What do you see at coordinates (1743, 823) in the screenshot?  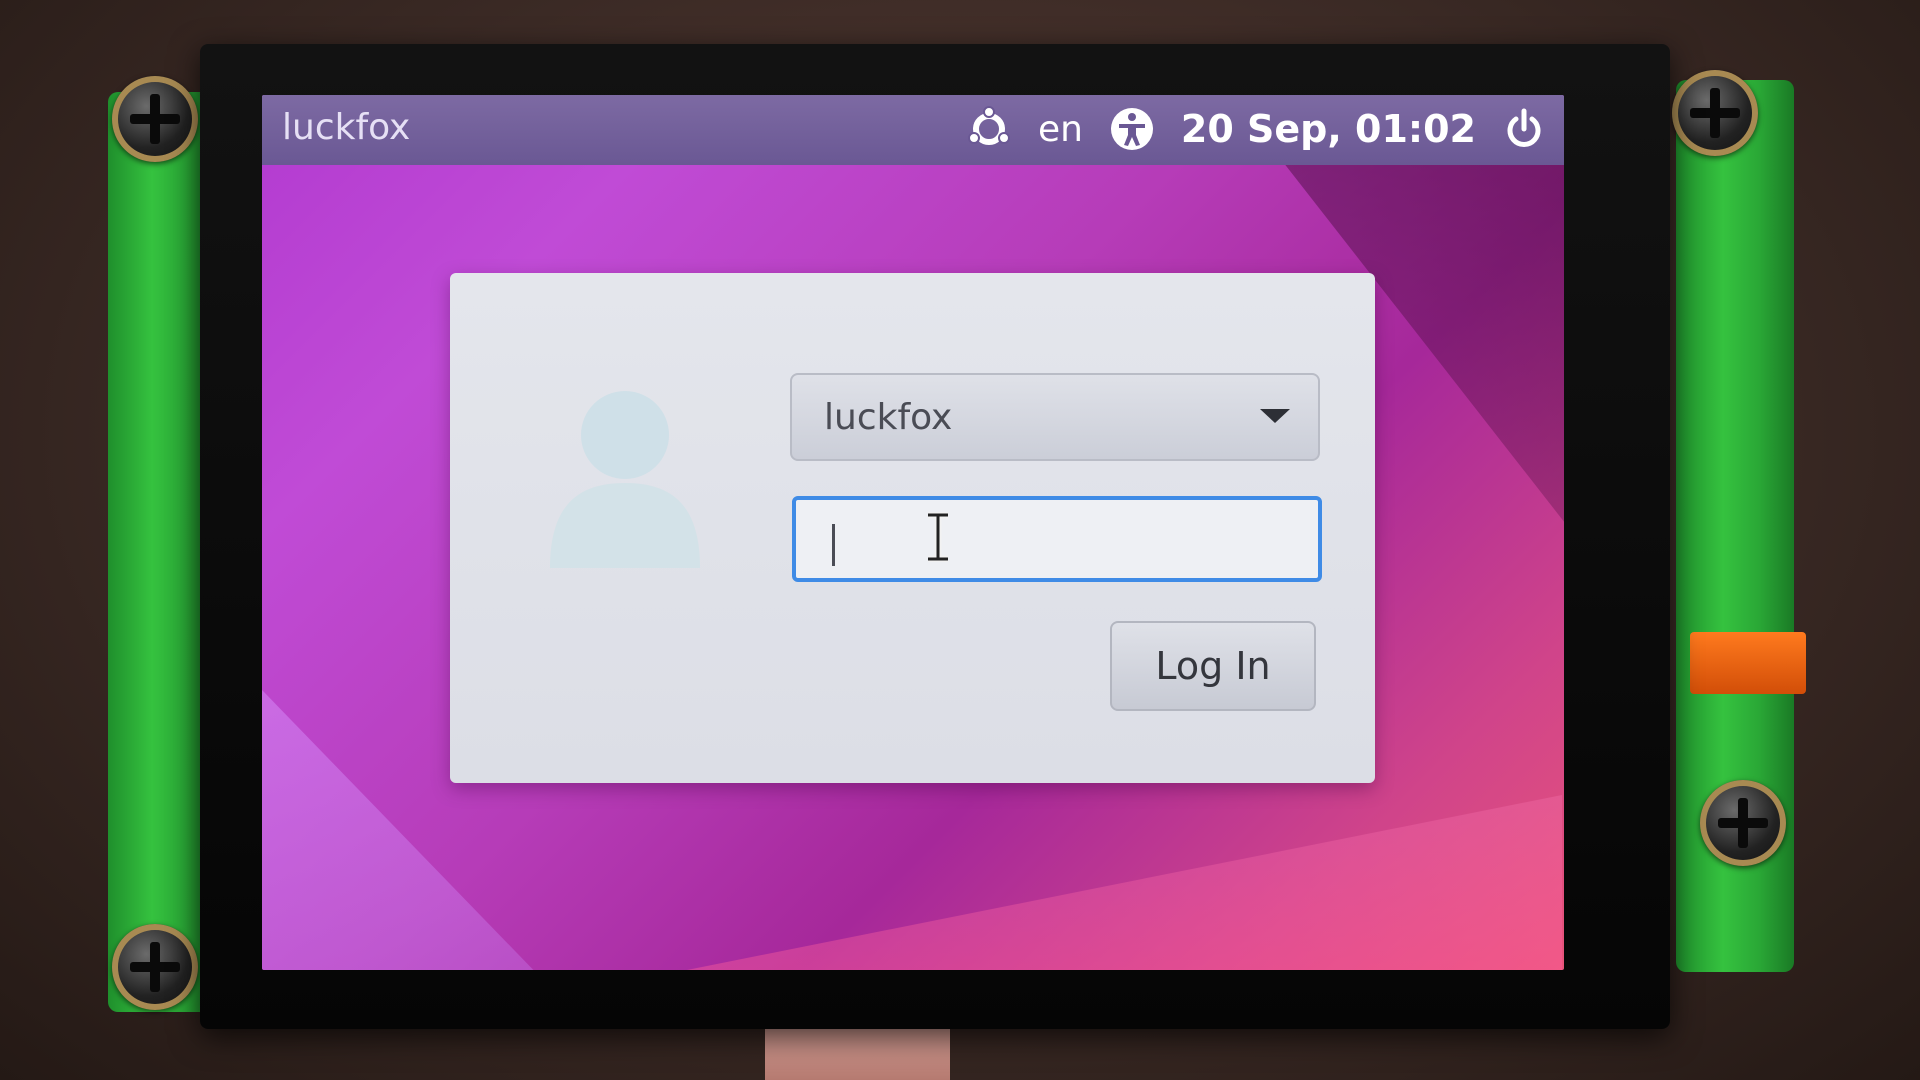 I see `screw-bottom-right` at bounding box center [1743, 823].